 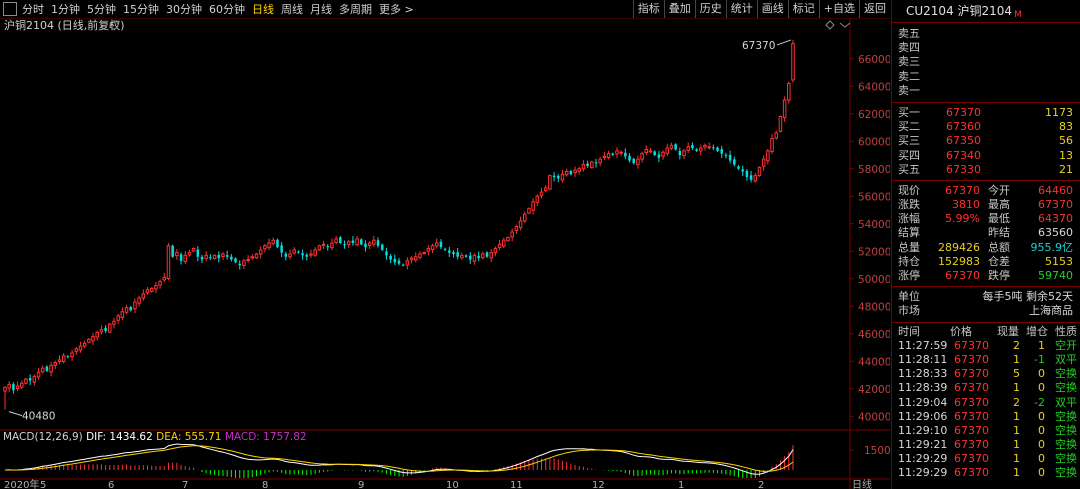 I want to click on trade-row: 11:28:11 67370 1 -1 双平, so click(x=986, y=360).